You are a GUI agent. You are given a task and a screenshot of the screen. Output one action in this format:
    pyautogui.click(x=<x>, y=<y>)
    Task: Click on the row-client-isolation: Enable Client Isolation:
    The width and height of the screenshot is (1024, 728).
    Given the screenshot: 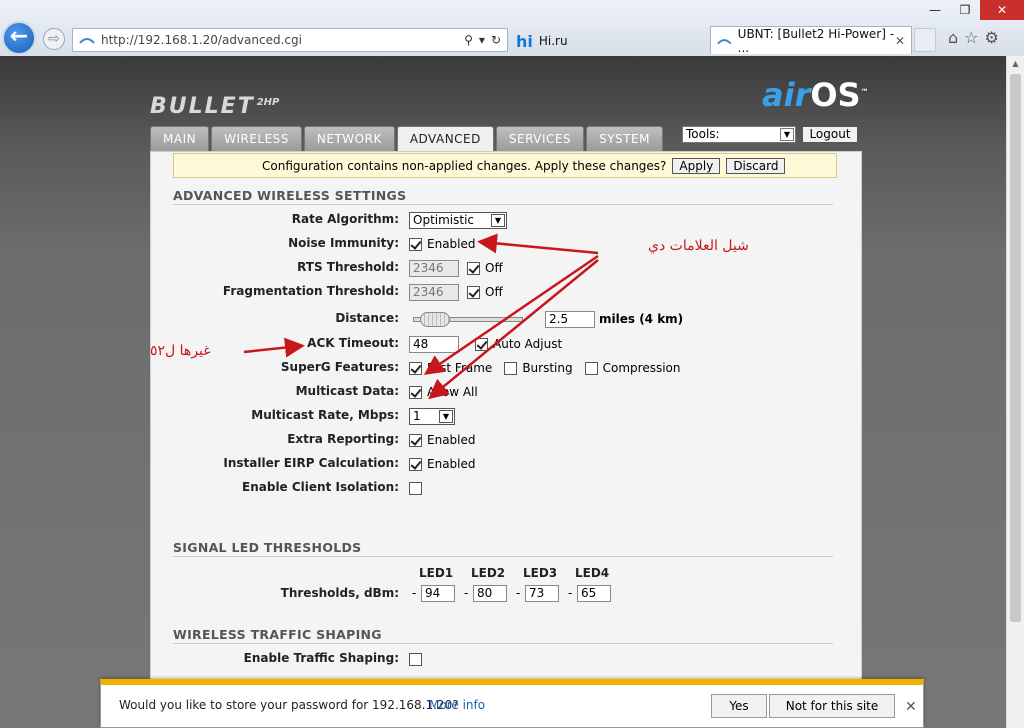 What is the action you would take?
    pyautogui.click(x=501, y=488)
    